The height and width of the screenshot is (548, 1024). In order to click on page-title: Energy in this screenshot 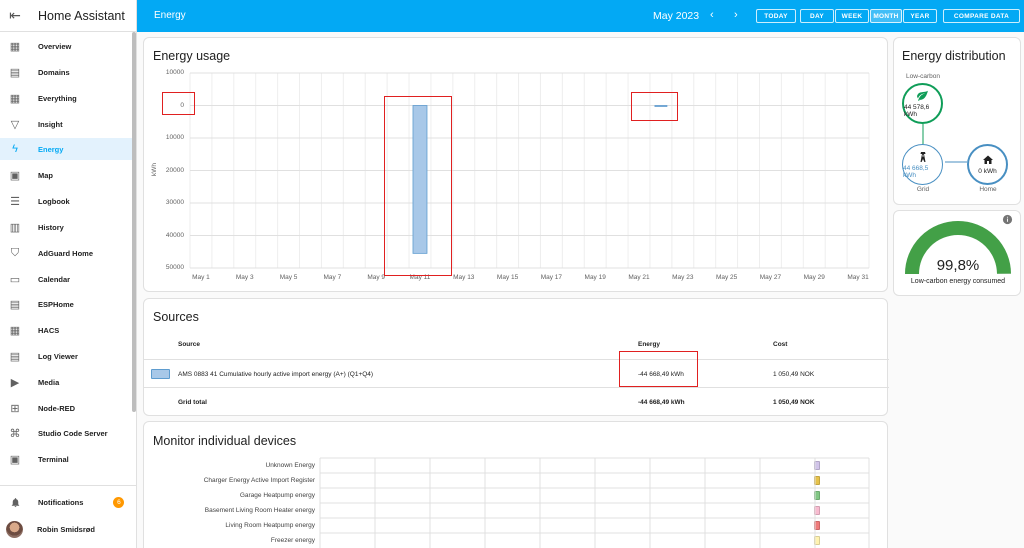, I will do `click(170, 15)`.